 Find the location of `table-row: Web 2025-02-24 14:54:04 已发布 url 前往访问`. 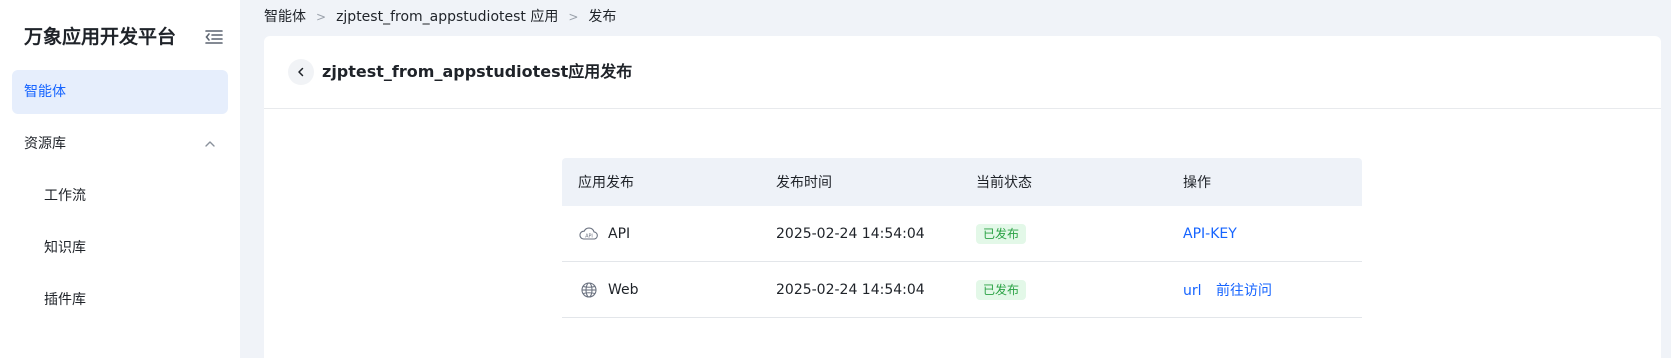

table-row: Web 2025-02-24 14:54:04 已发布 url 前往访问 is located at coordinates (962, 290).